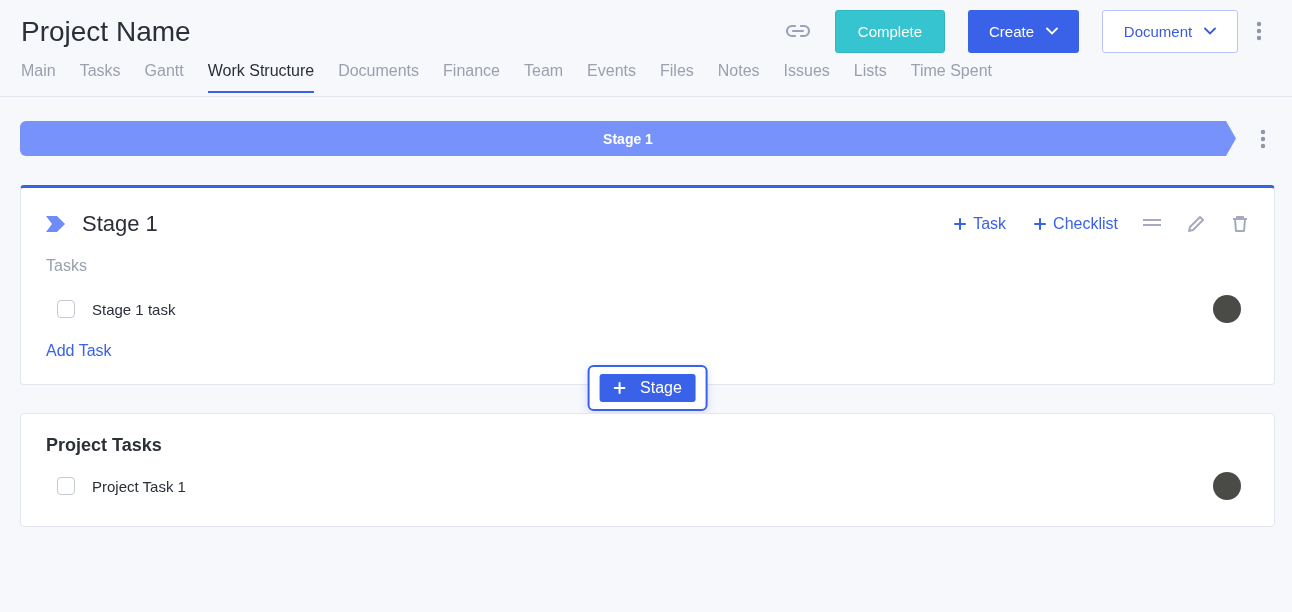 This screenshot has height=612, width=1292. Describe the element at coordinates (1240, 224) in the screenshot. I see `trash-icon` at that location.